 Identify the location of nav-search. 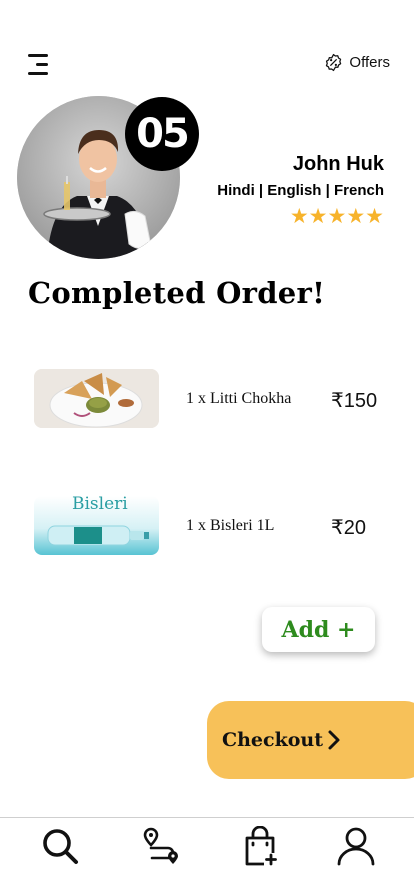
(60, 846).